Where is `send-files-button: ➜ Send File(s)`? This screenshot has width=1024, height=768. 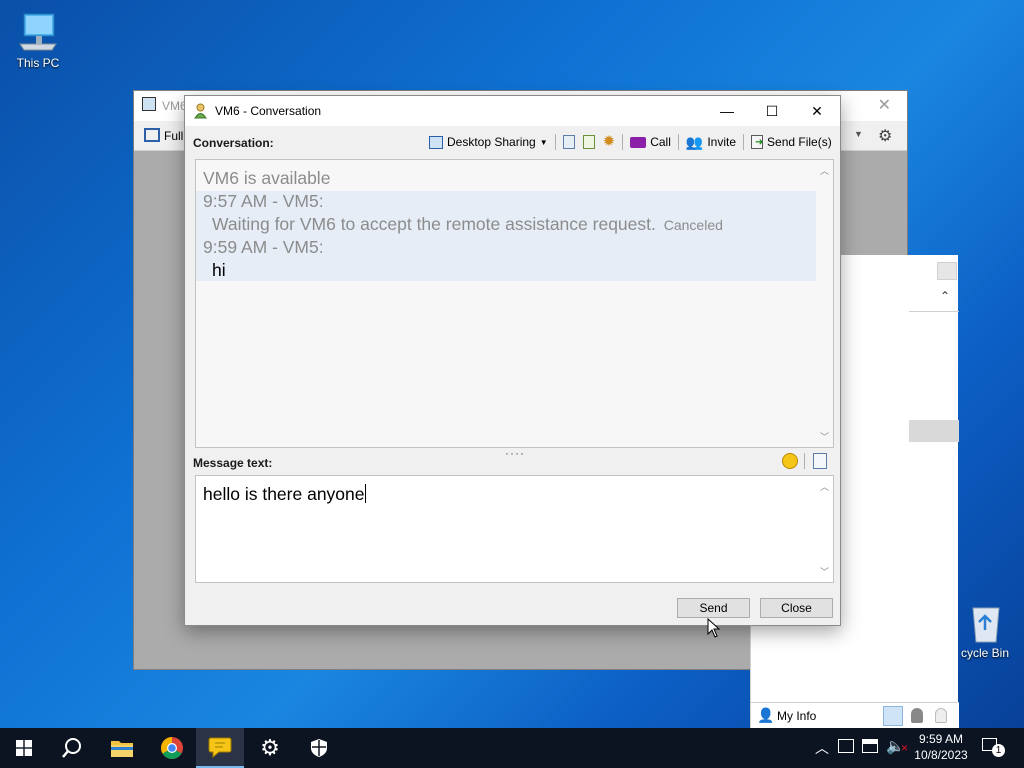 send-files-button: ➜ Send File(s) is located at coordinates (791, 142).